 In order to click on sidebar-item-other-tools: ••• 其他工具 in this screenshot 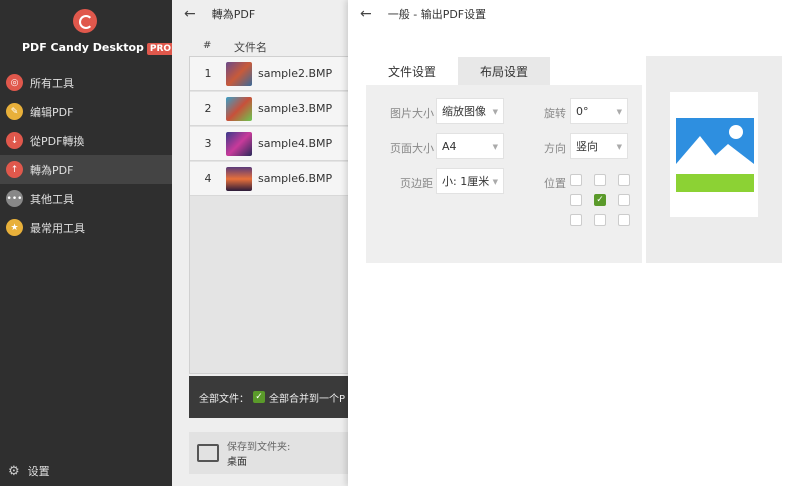, I will do `click(86, 198)`.